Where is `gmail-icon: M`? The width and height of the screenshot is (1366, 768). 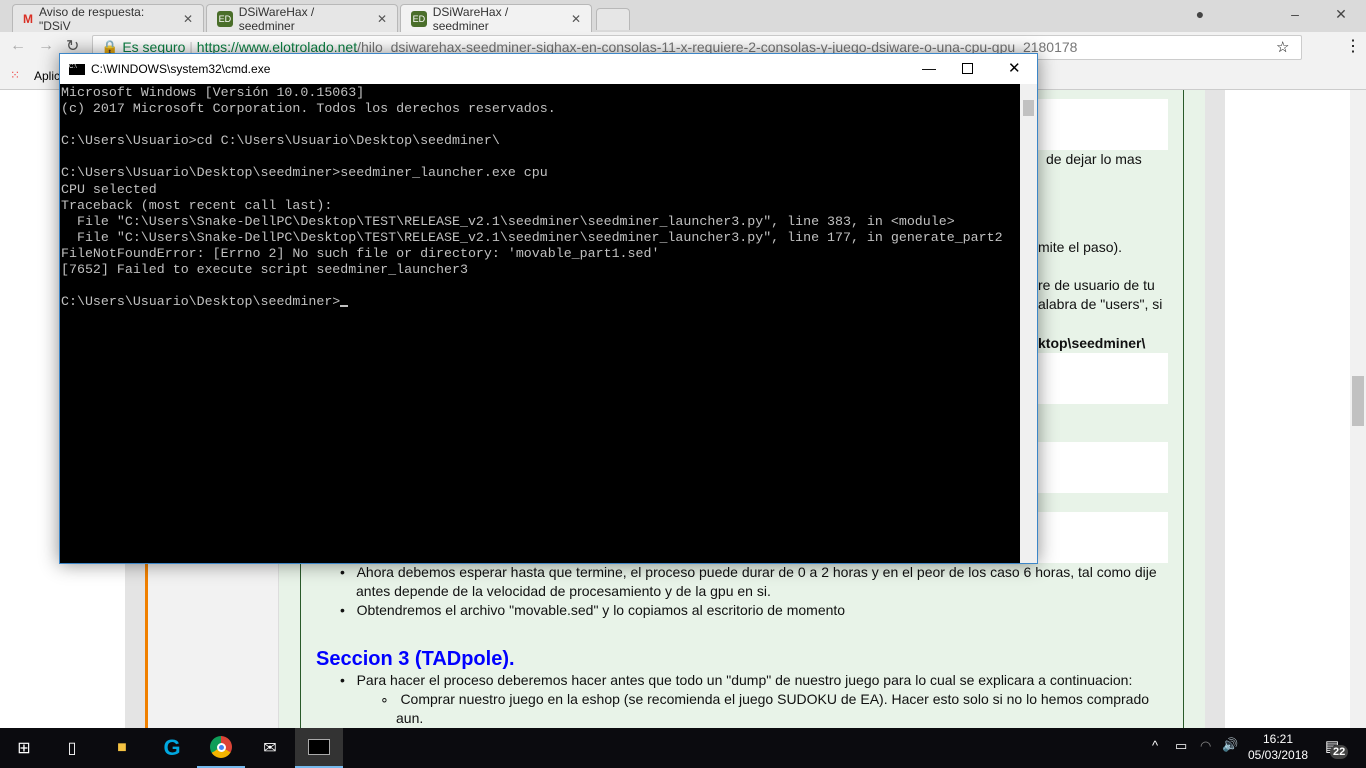
gmail-icon: M is located at coordinates (28, 18).